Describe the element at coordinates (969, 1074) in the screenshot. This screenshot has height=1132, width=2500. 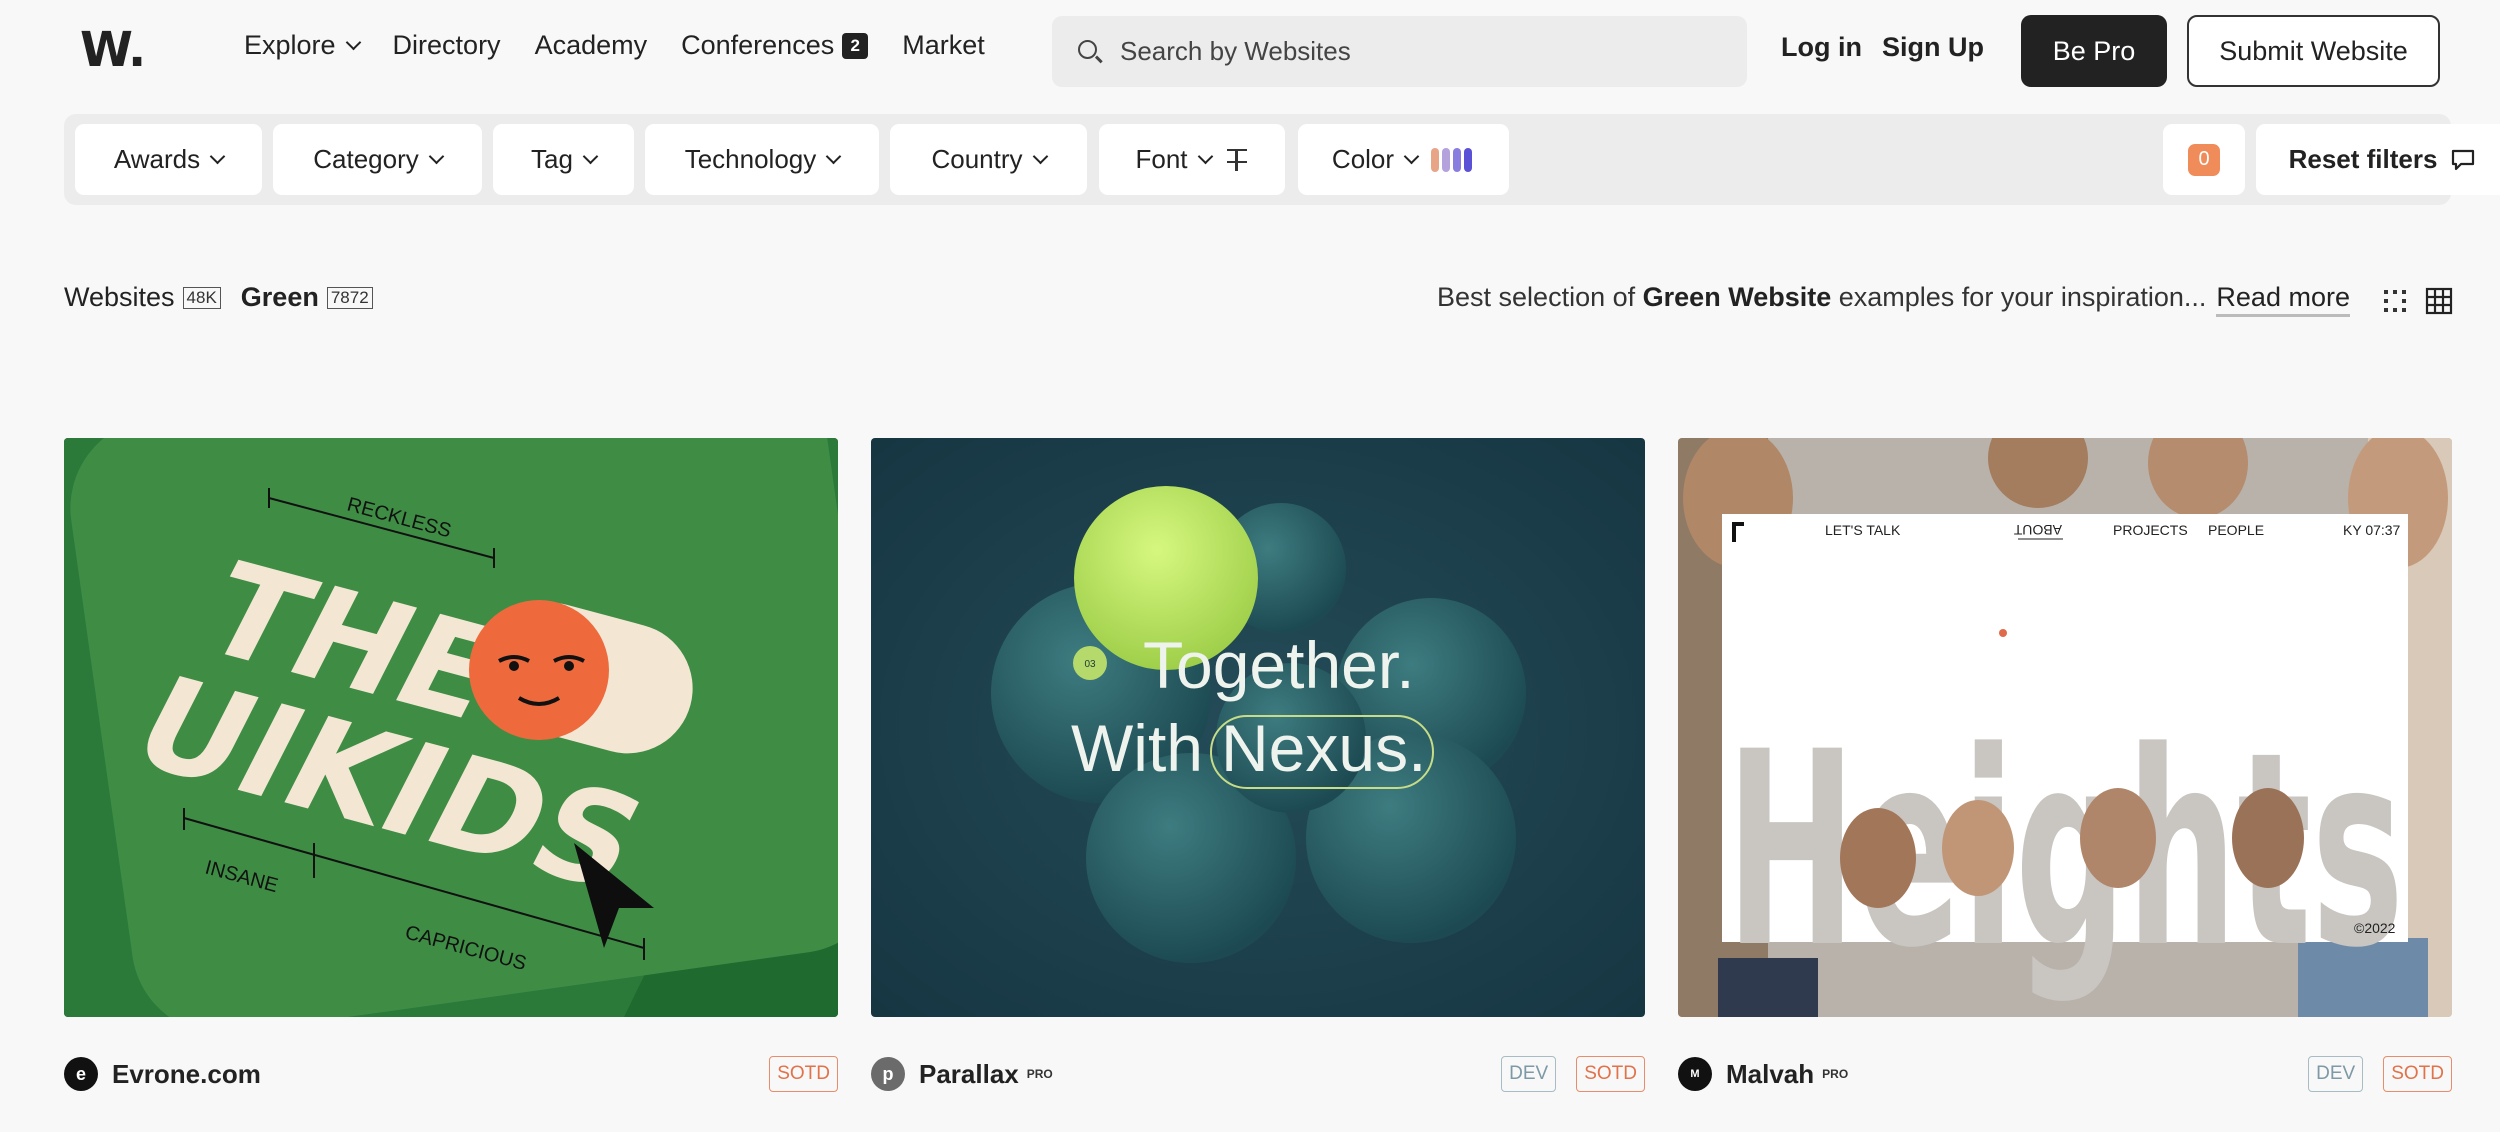
I see `site-name: Parallax` at that location.